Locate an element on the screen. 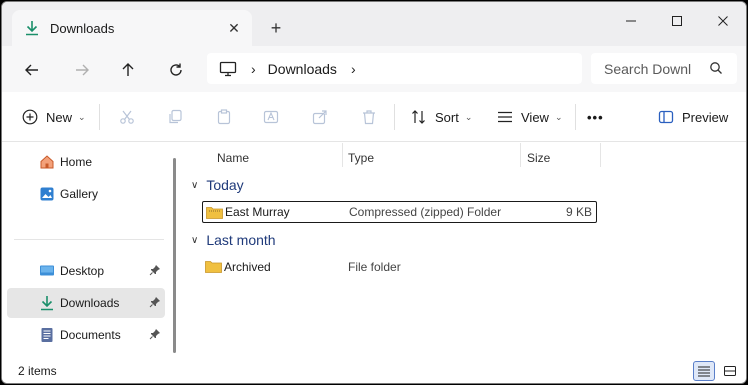 Image resolution: width=748 pixels, height=385 pixels. home-icon is located at coordinates (47, 162).